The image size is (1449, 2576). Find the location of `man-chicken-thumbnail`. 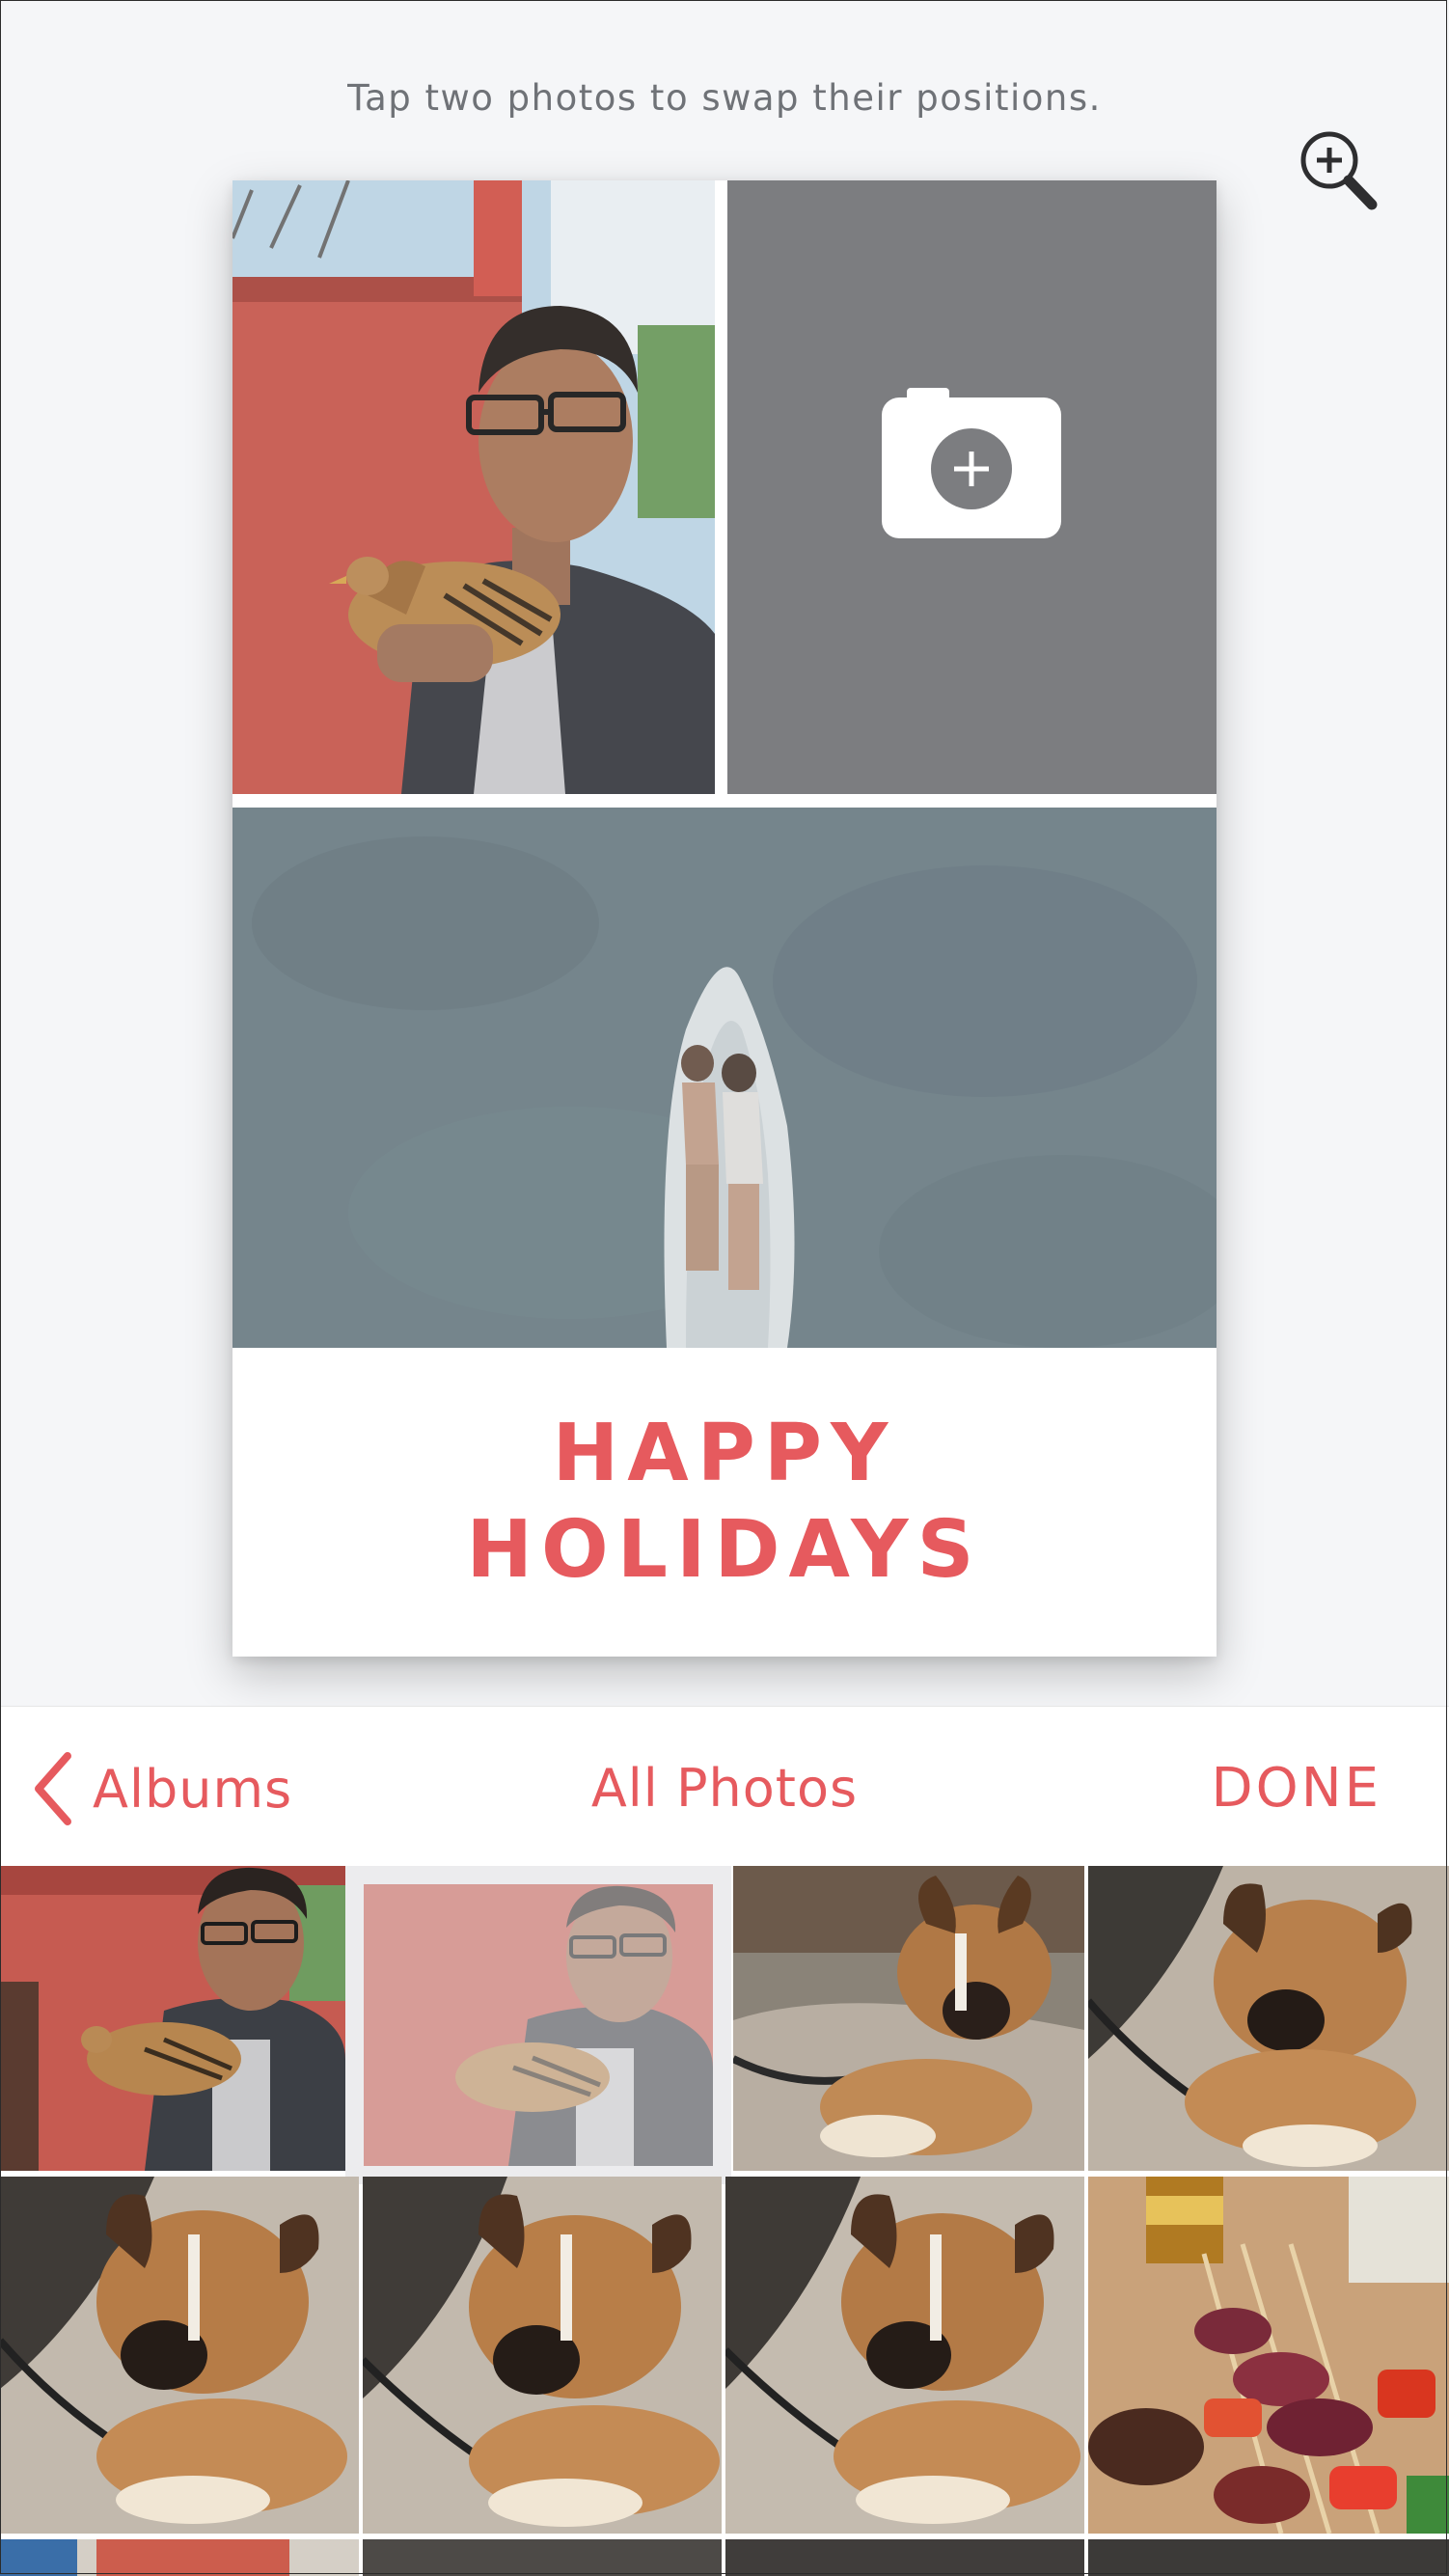

man-chicken-thumbnail is located at coordinates (172, 2018).